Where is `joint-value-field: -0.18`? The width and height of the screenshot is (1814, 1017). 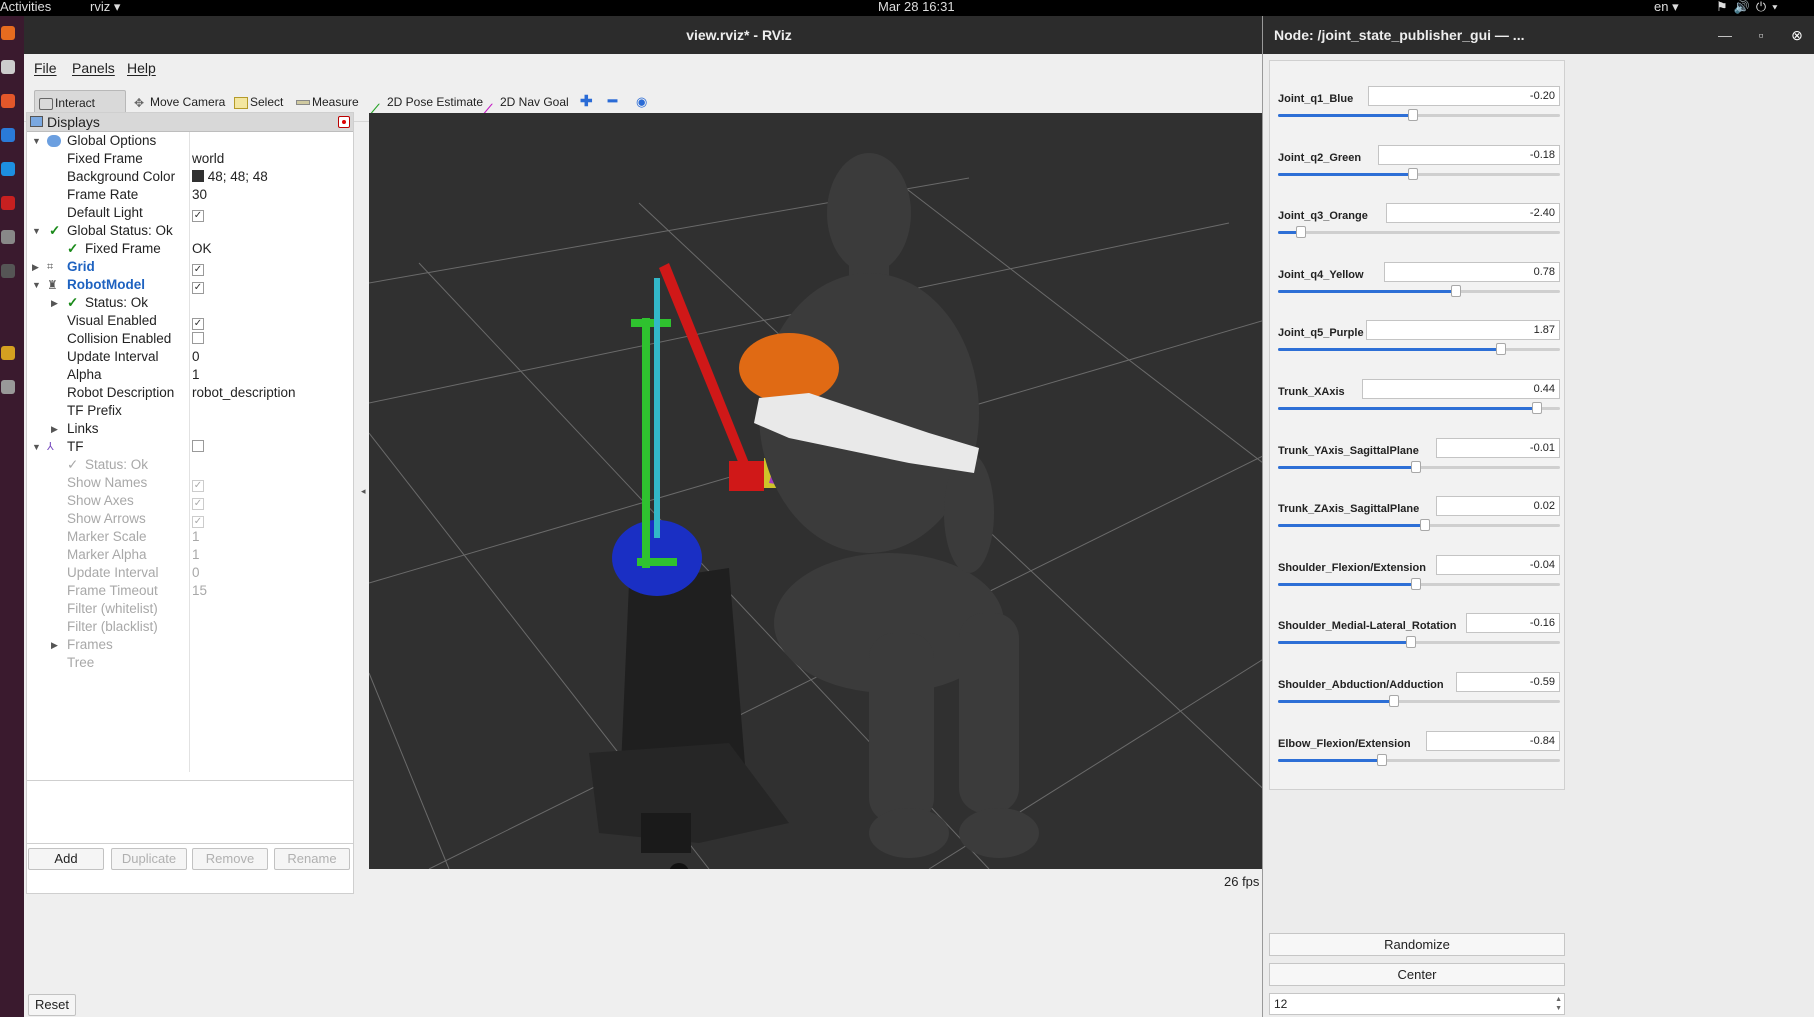
joint-value-field: -0.18 is located at coordinates (1469, 154).